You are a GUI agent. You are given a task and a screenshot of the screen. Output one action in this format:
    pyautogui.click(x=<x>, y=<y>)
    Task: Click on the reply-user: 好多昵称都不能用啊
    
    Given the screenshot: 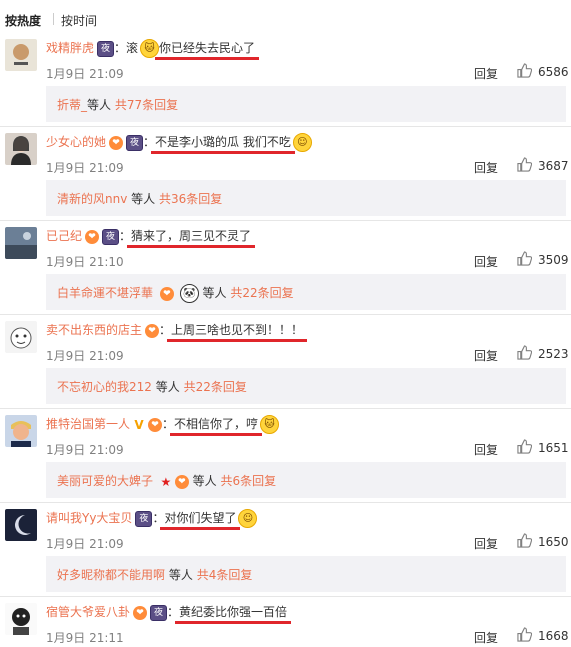 What is the action you would take?
    pyautogui.click(x=111, y=575)
    